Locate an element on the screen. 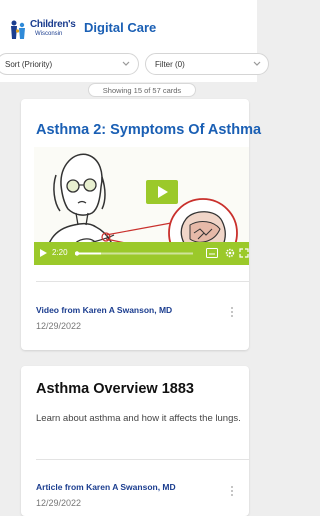 The image size is (320, 516). filter-label: Filter (0) is located at coordinates (170, 64).